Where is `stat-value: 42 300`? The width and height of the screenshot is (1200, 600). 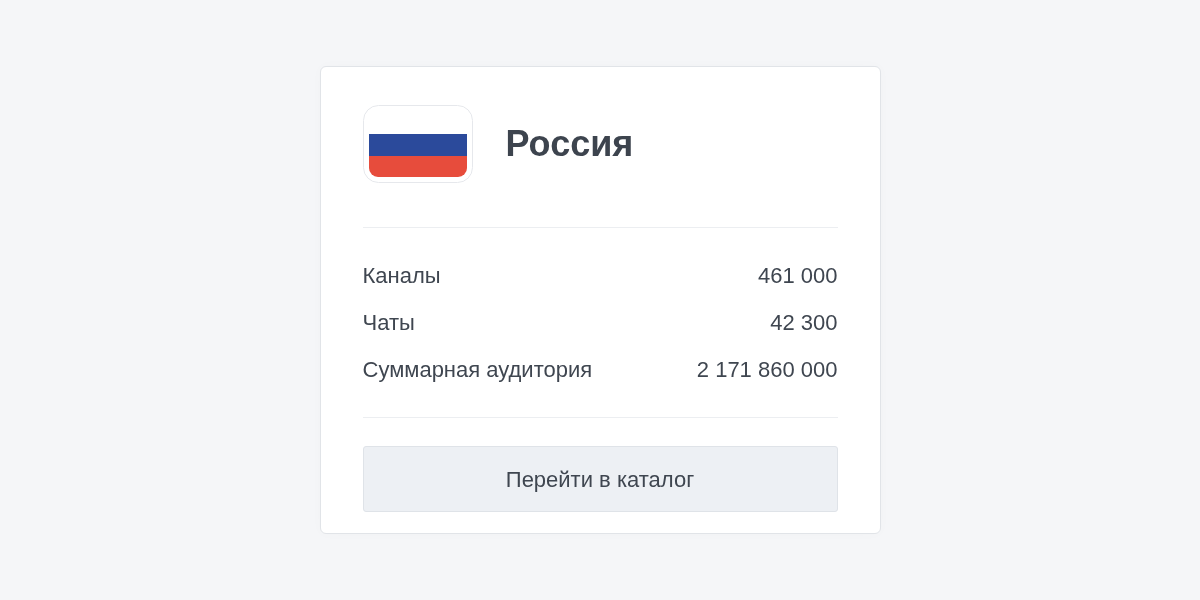
stat-value: 42 300 is located at coordinates (804, 323).